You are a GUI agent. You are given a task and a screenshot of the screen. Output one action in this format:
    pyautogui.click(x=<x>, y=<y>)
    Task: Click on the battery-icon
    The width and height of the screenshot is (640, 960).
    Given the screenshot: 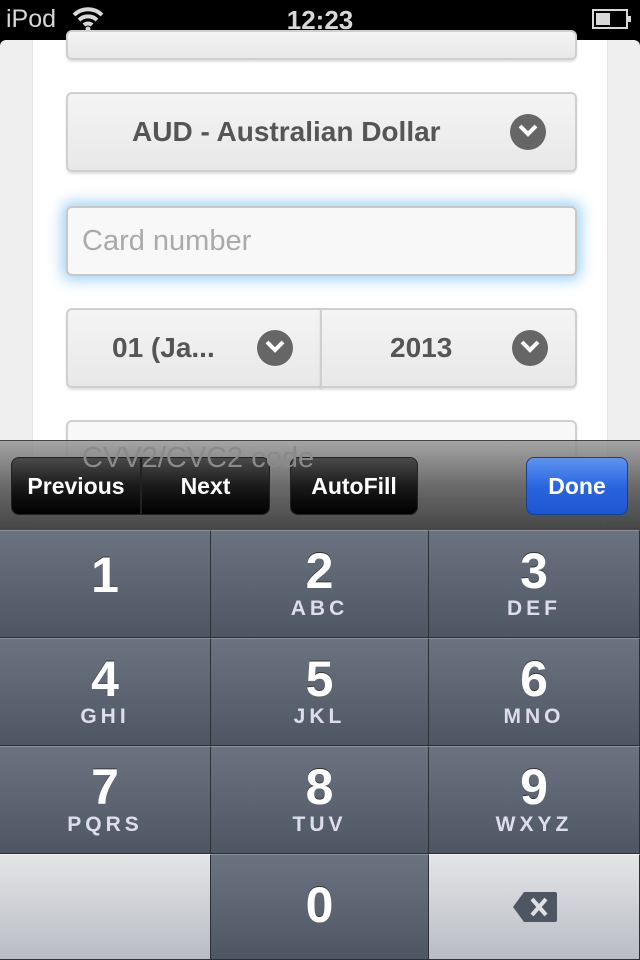 What is the action you would take?
    pyautogui.click(x=611, y=19)
    